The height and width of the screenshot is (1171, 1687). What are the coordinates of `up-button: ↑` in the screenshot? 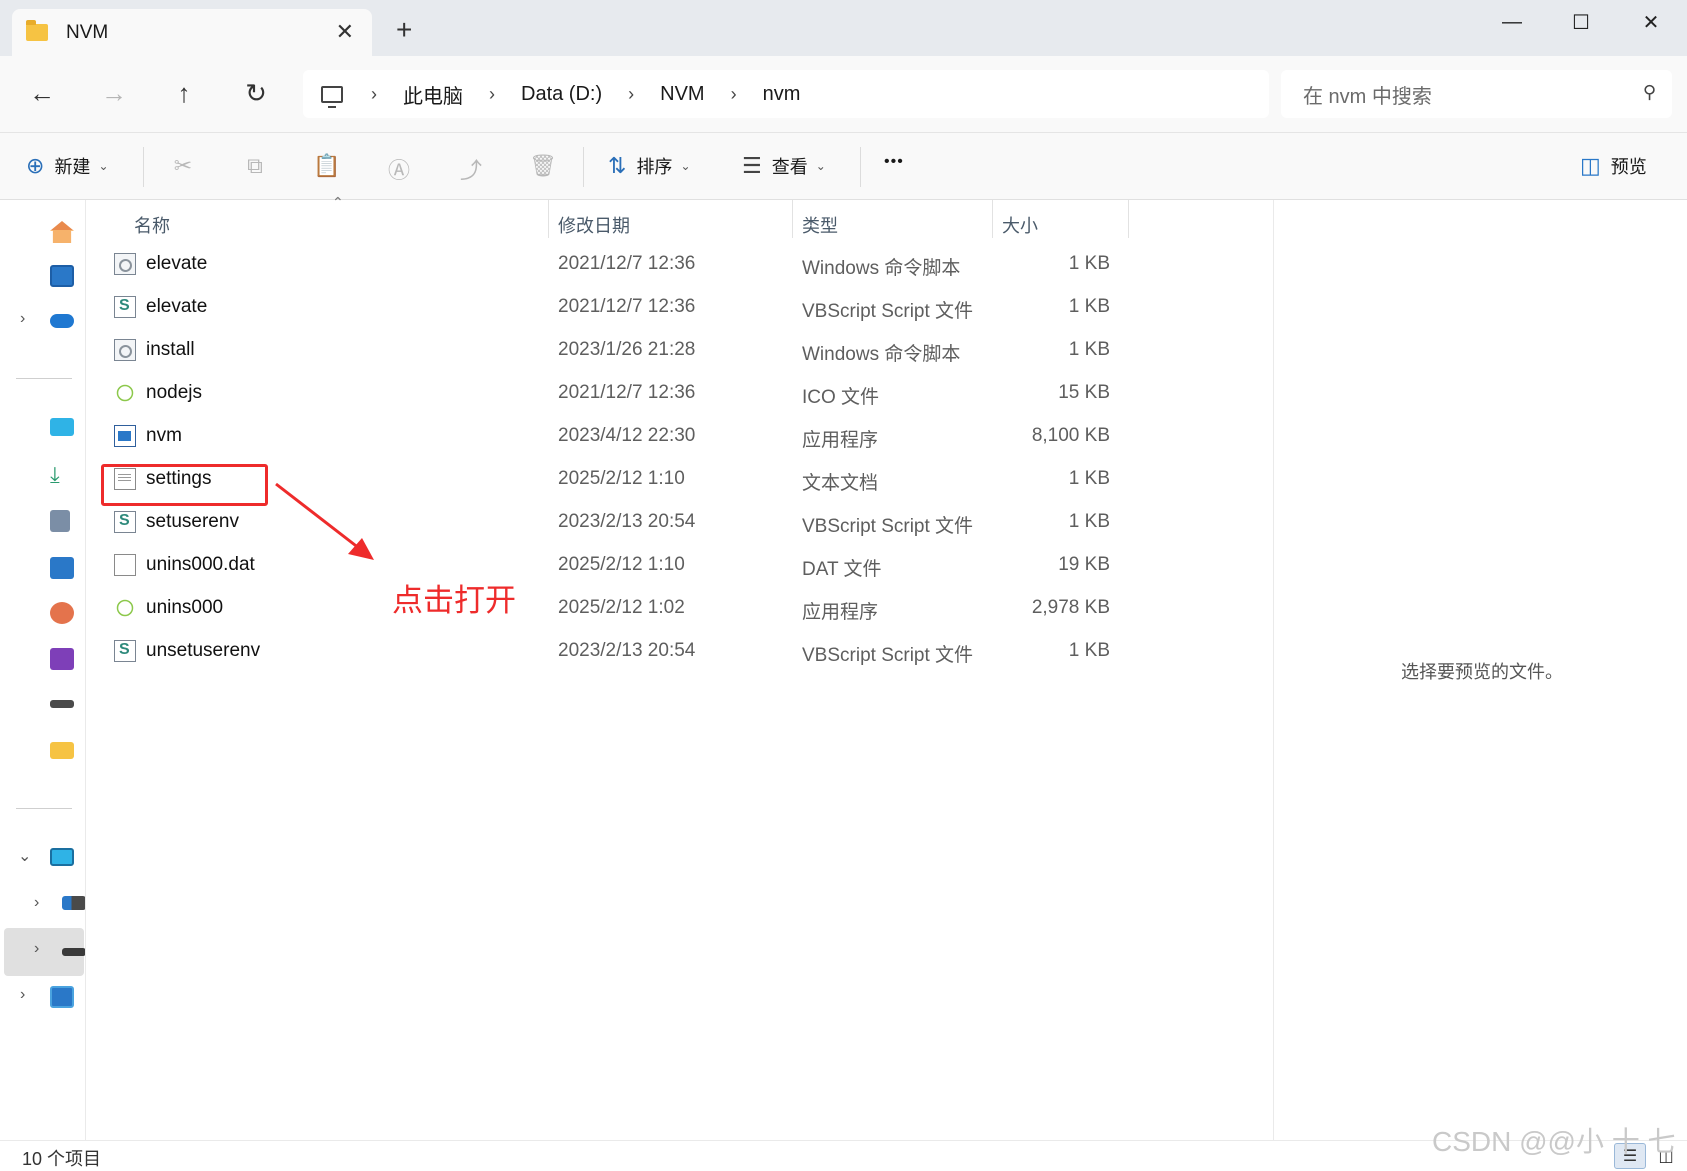 It's located at (184, 93).